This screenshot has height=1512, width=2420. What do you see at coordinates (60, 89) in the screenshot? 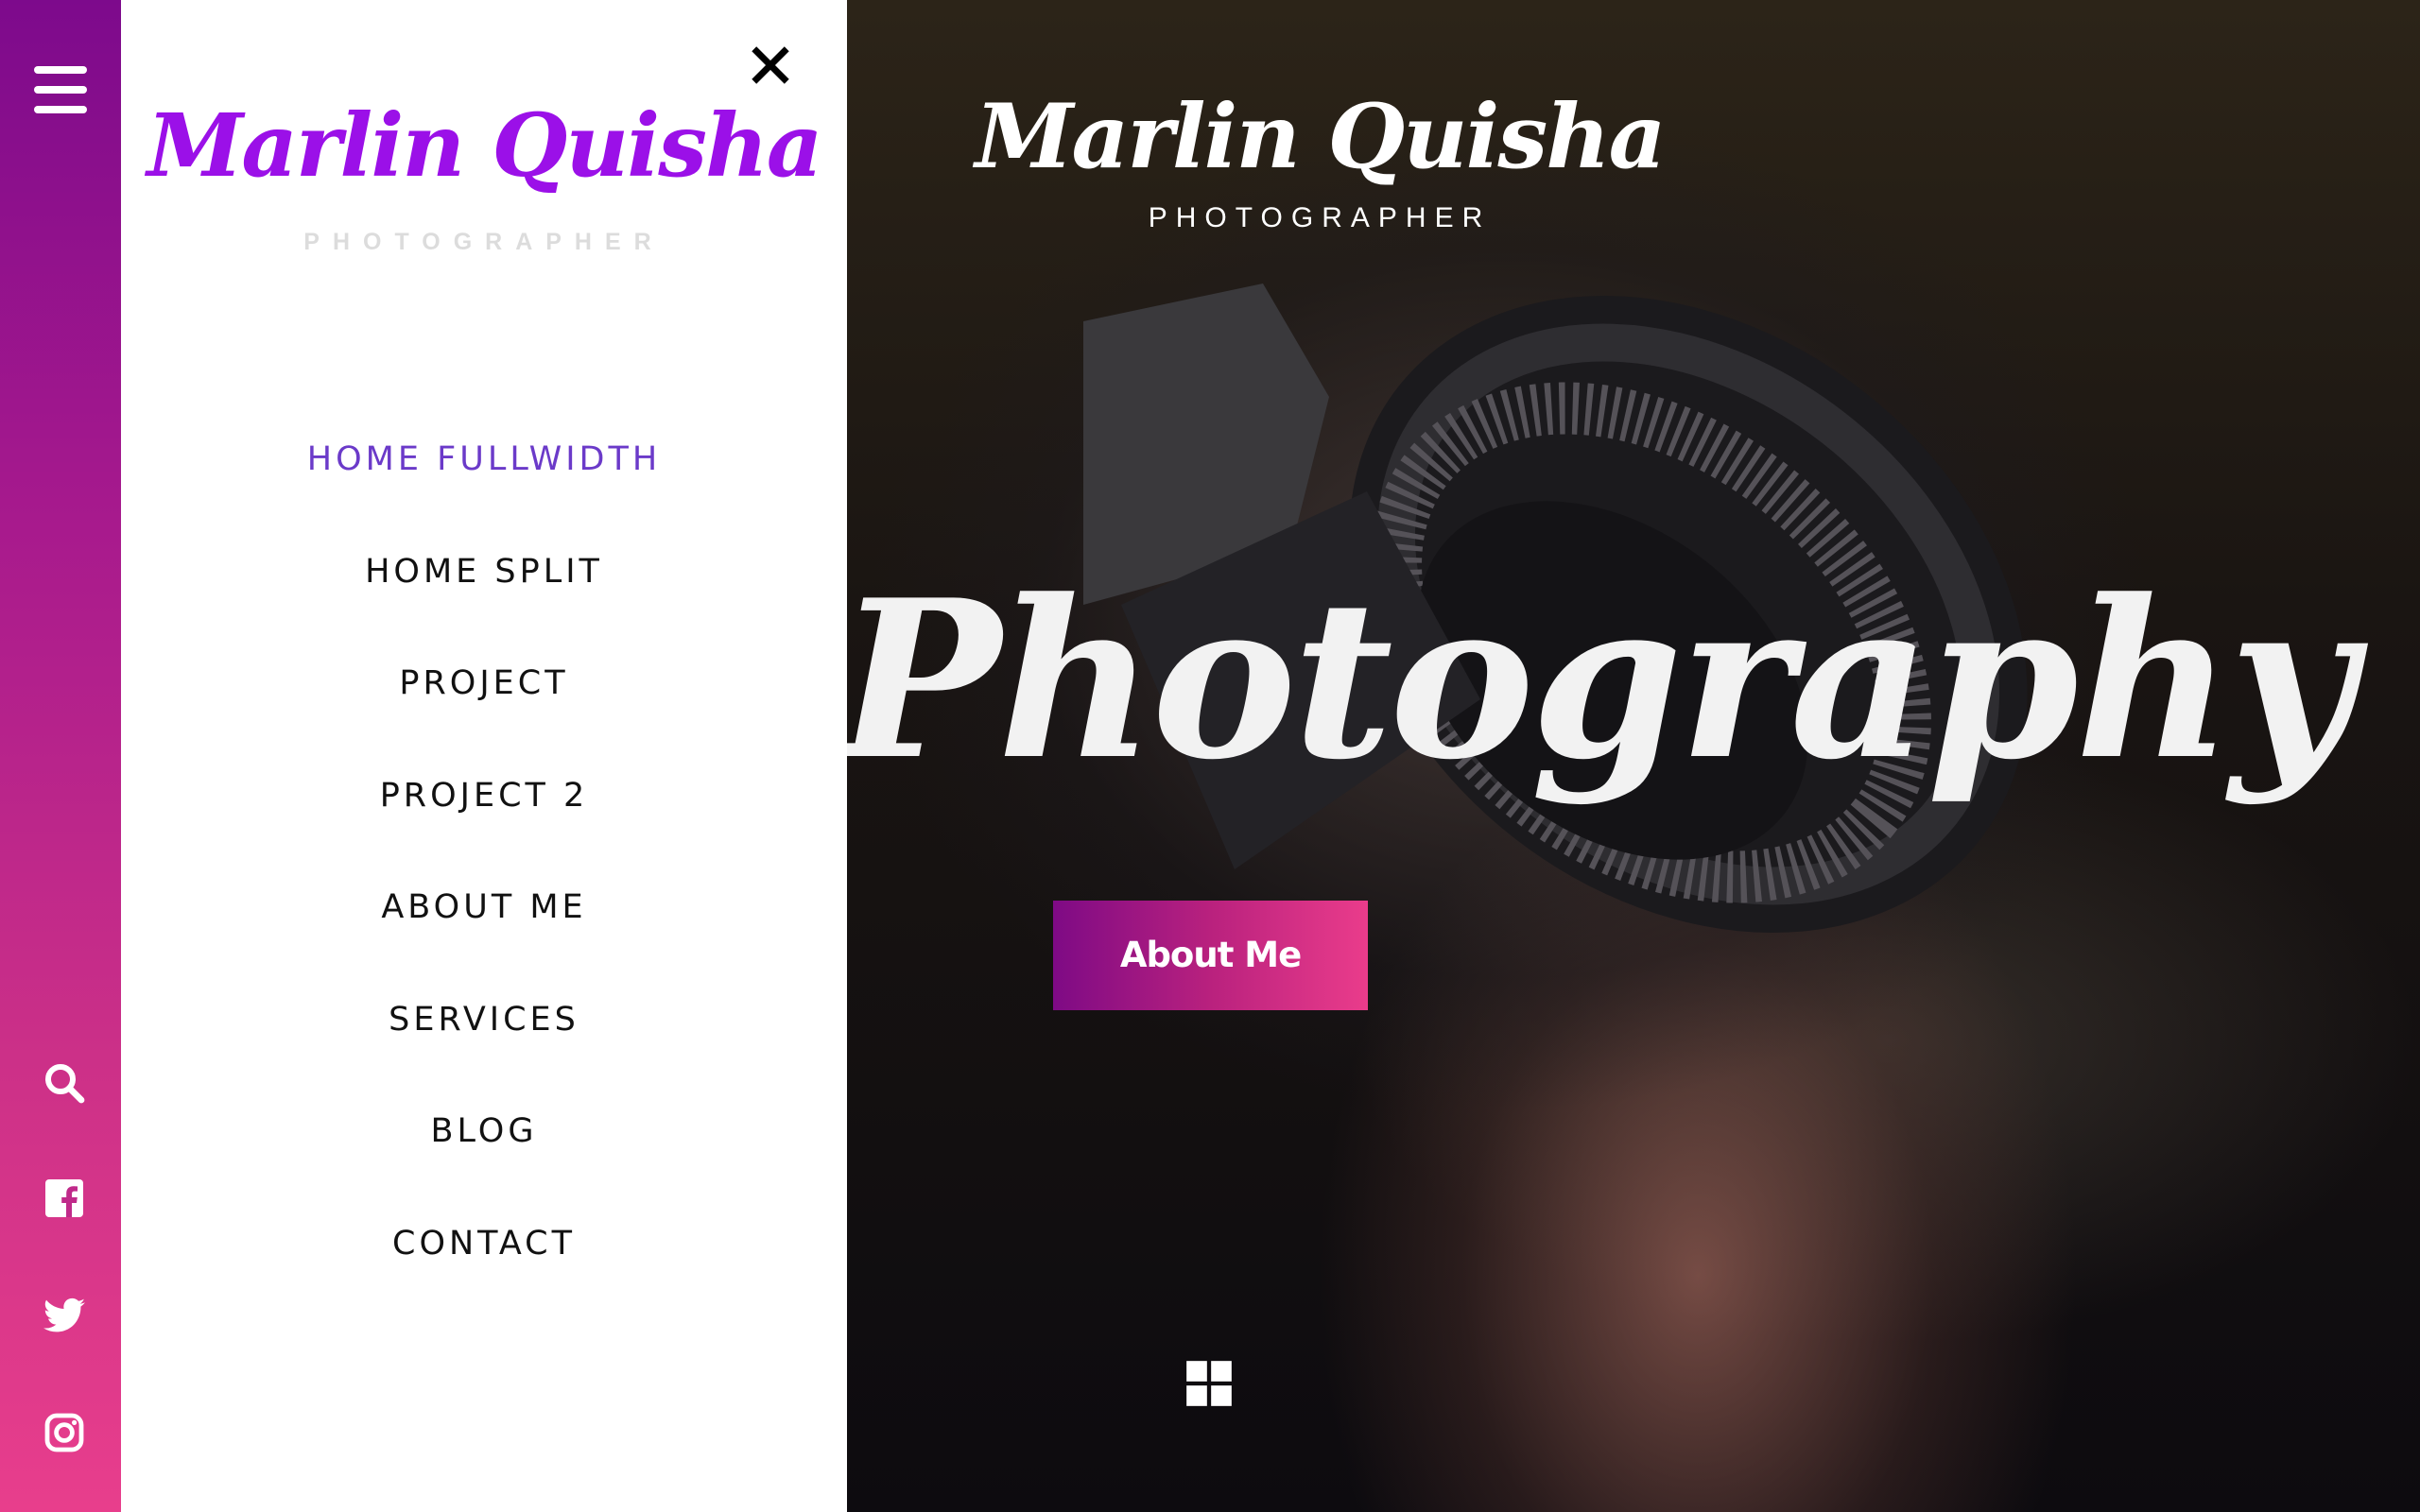
I see `hamburger-icon` at bounding box center [60, 89].